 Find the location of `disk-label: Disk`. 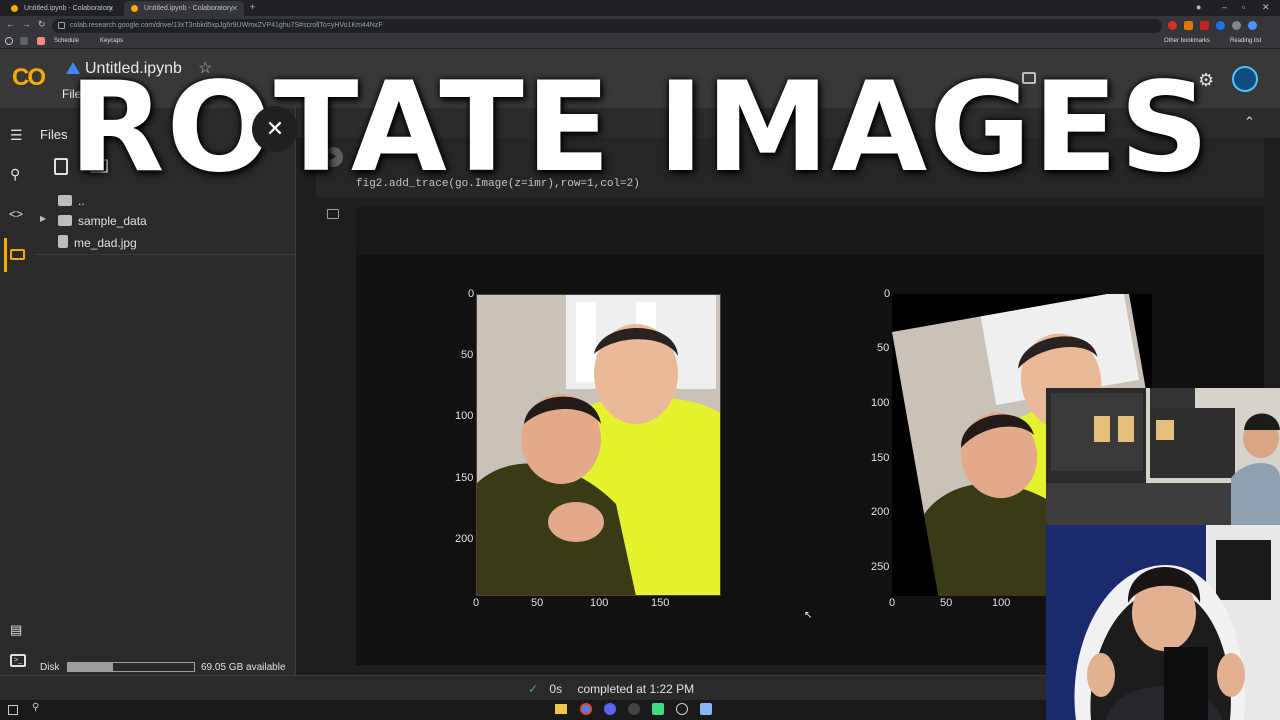

disk-label: Disk is located at coordinates (50, 667).